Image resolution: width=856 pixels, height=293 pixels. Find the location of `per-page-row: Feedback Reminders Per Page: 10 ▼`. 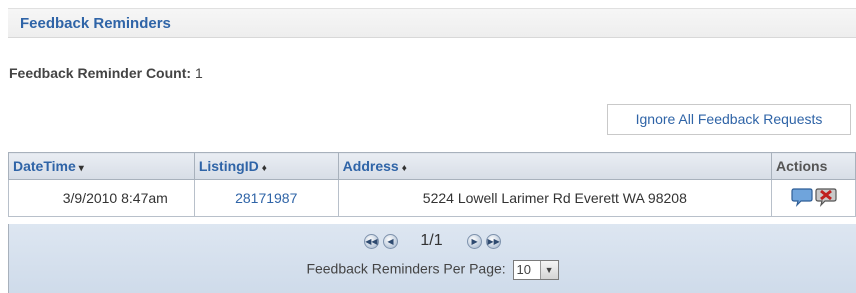

per-page-row: Feedback Reminders Per Page: 10 ▼ is located at coordinates (432, 270).